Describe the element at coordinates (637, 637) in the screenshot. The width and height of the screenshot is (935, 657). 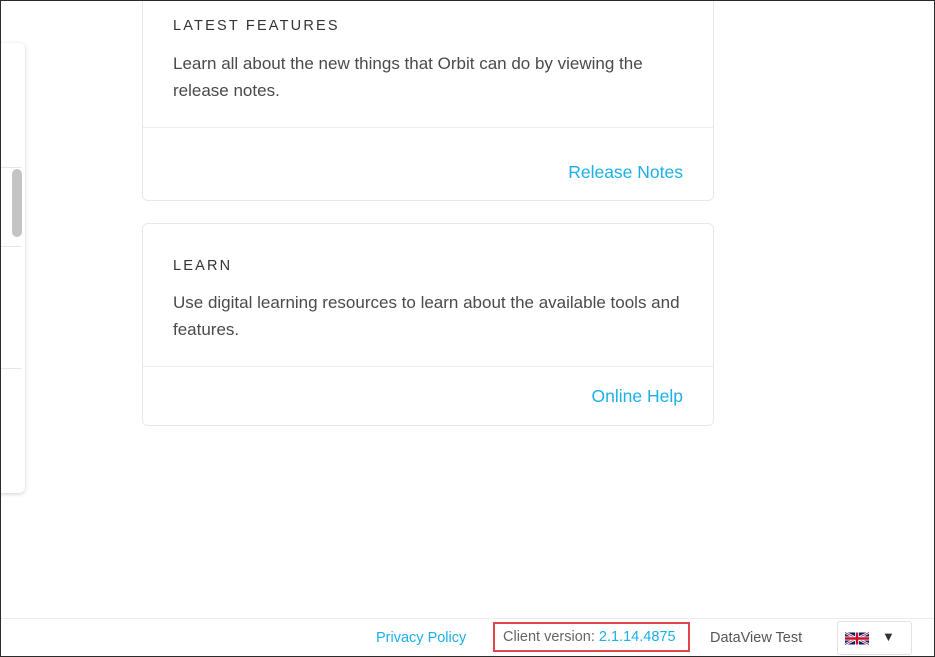
I see `client-version-value: 2.1.14.4875` at that location.